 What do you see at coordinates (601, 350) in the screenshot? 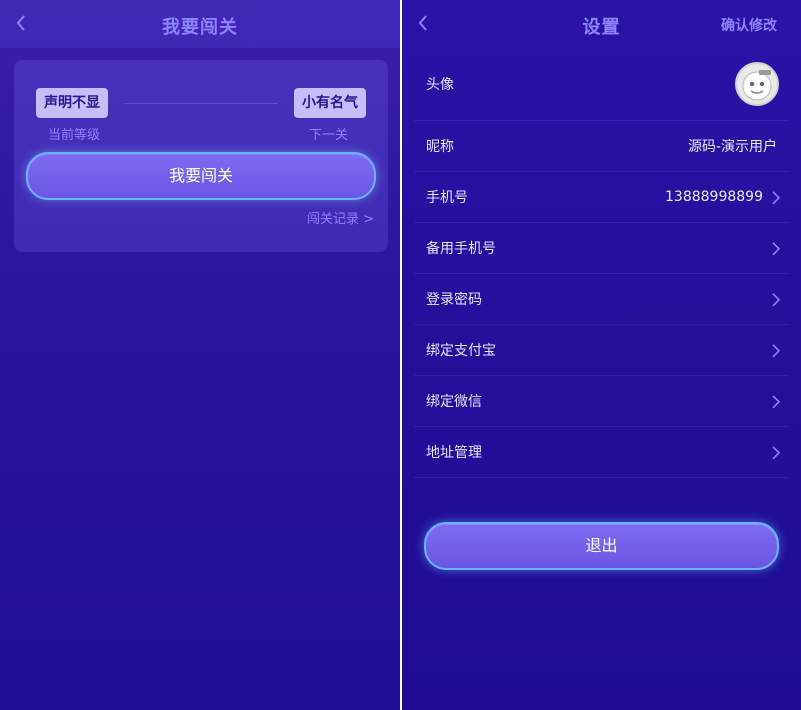
I see `settings-row-alipay: 绑定支付宝` at bounding box center [601, 350].